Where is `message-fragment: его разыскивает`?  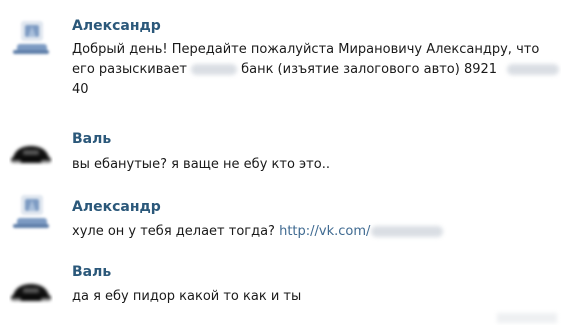
message-fragment: его разыскивает is located at coordinates (132, 69).